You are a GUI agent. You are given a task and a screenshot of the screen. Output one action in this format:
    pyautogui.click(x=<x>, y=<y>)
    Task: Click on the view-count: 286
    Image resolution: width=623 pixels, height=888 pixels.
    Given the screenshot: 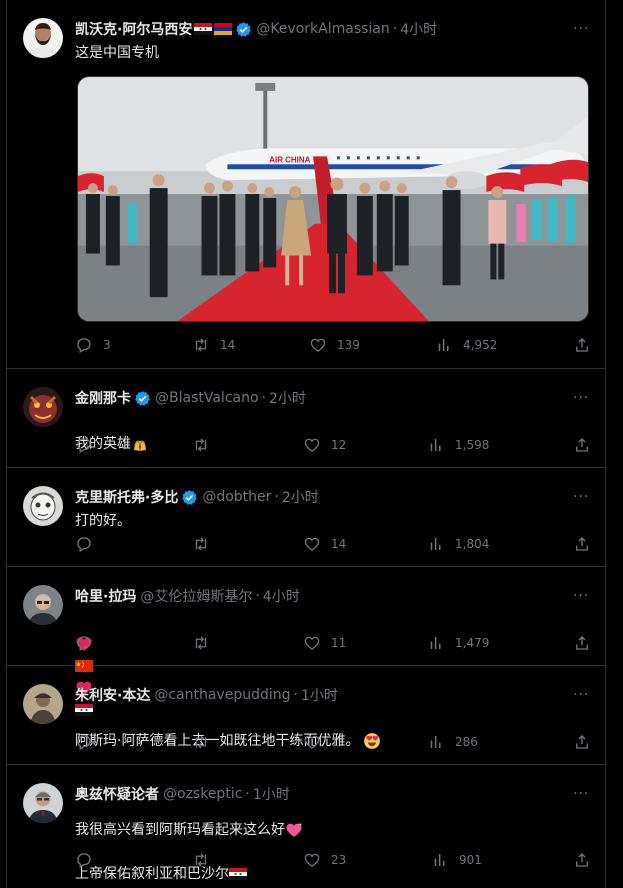 What is the action you would take?
    pyautogui.click(x=466, y=742)
    